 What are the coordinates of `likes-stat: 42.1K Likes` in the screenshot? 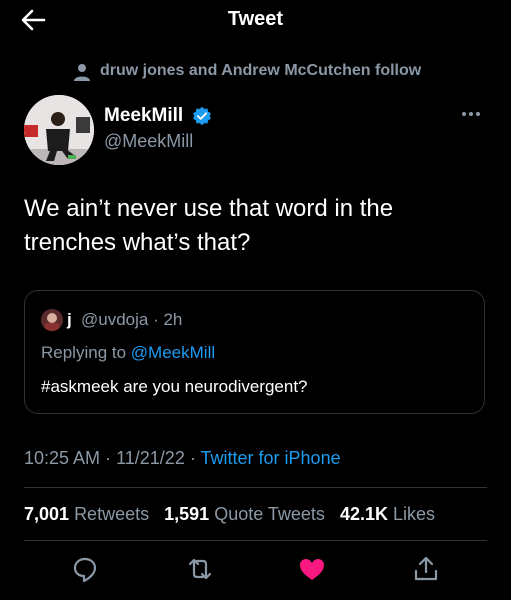 It's located at (387, 514).